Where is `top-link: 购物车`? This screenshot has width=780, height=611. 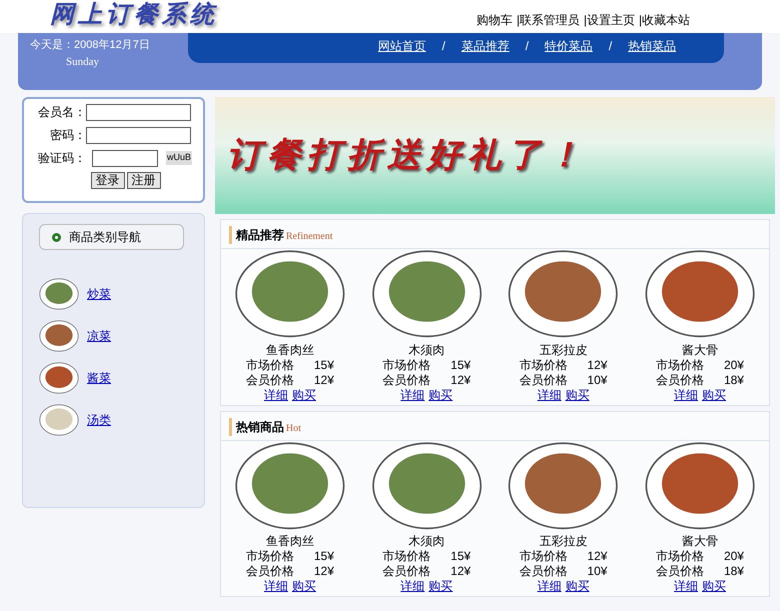 top-link: 购物车 is located at coordinates (494, 20).